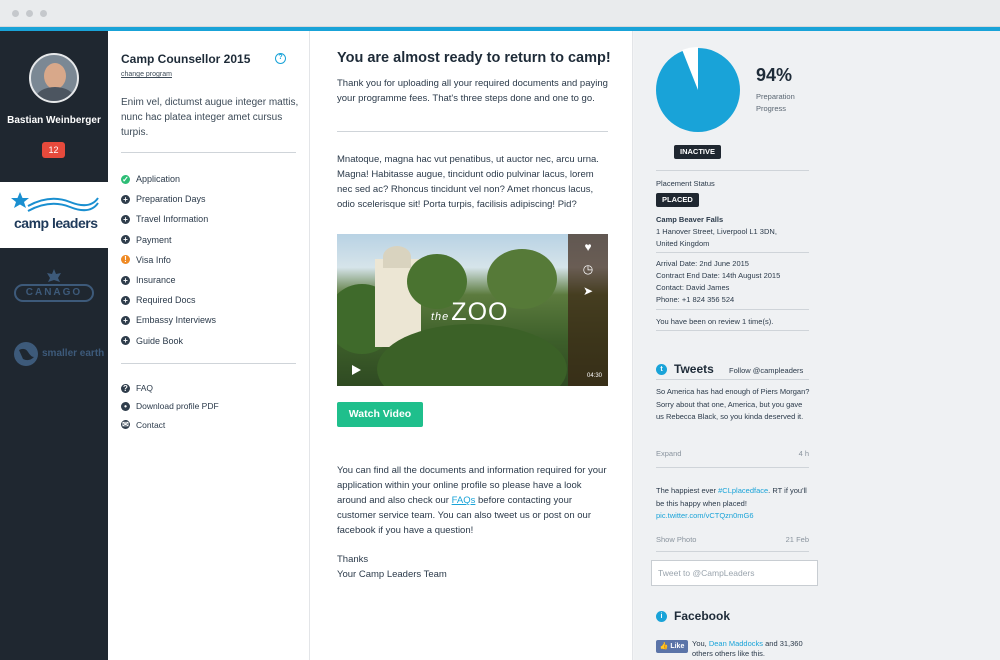 This screenshot has width=1000, height=660. Describe the element at coordinates (146, 74) in the screenshot. I see `change-program-link: change program` at that location.